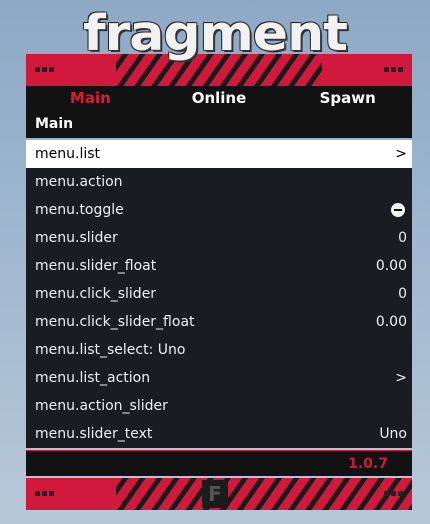 Image resolution: width=430 pixels, height=524 pixels. I want to click on tab-online: Online, so click(219, 98).